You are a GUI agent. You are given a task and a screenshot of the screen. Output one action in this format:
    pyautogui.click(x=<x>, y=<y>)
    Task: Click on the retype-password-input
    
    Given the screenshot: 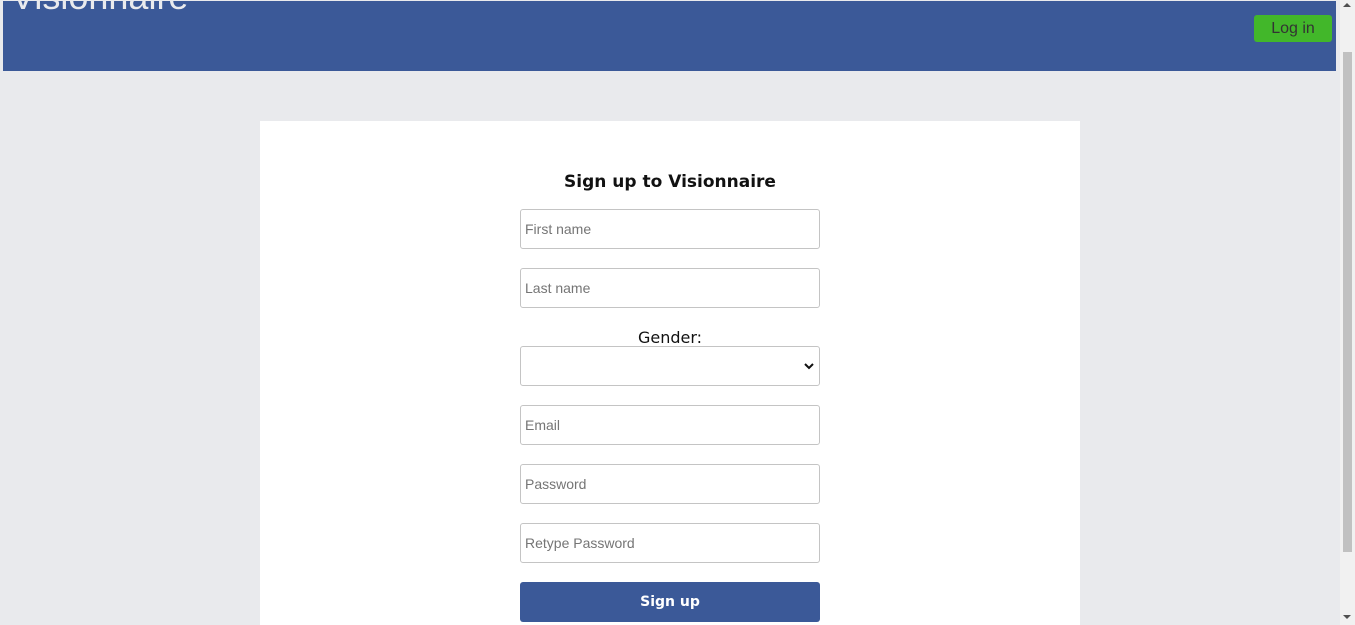 What is the action you would take?
    pyautogui.click(x=670, y=543)
    